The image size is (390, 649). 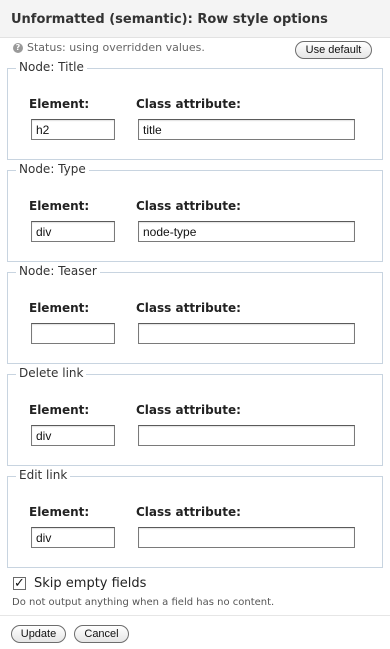 I want to click on fieldset-node-title: Node: Title Element: Class attribute:, so click(x=195, y=110).